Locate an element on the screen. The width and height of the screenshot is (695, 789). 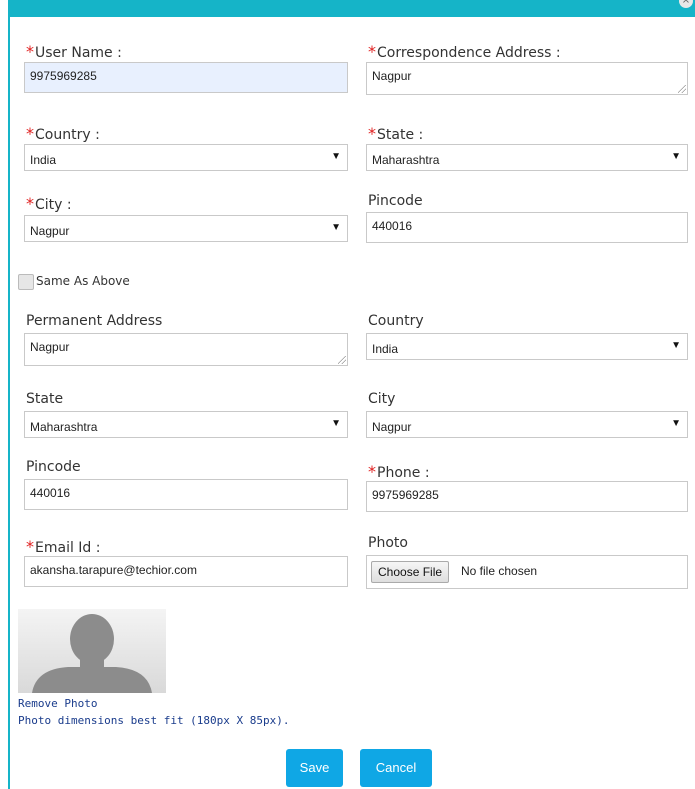
permanent-city-selected-value: Nagpur is located at coordinates (392, 427).